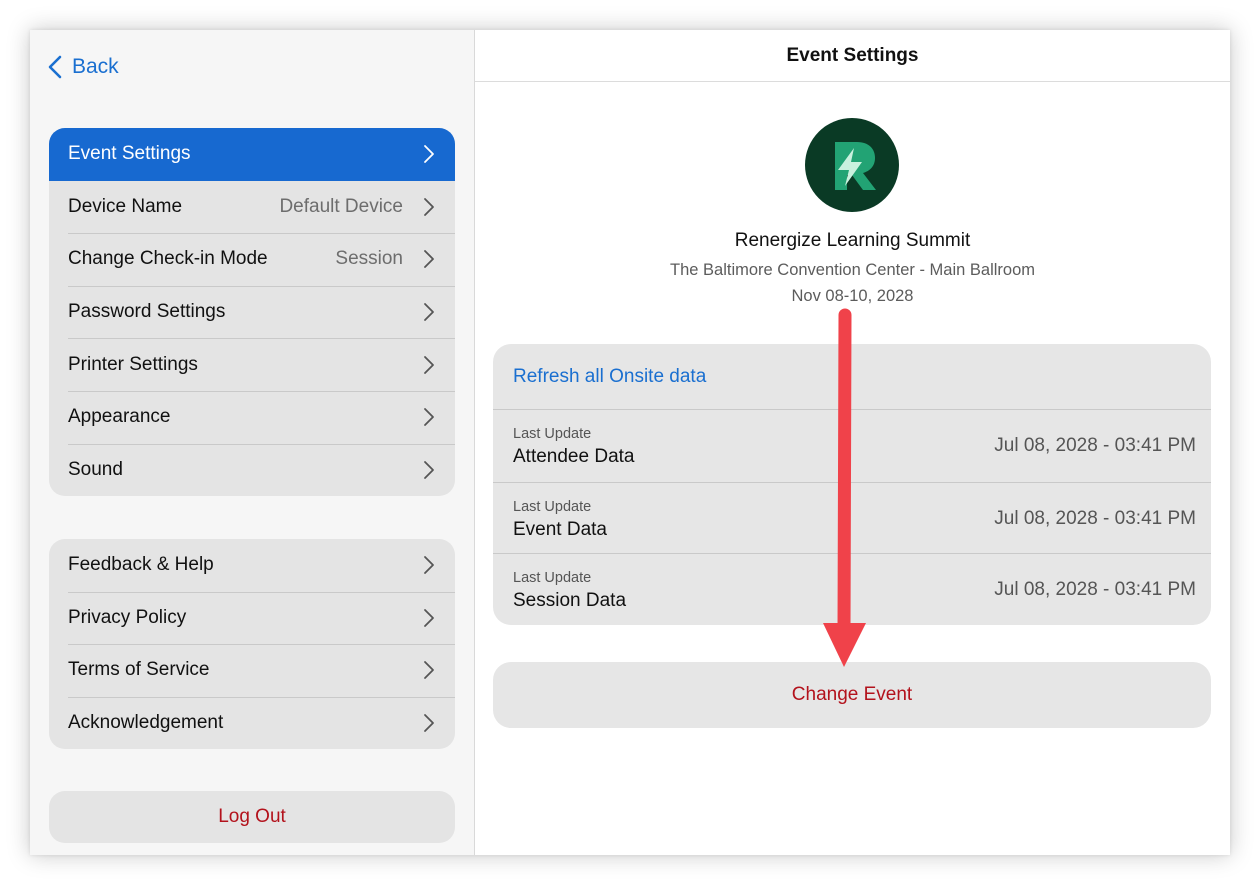  Describe the element at coordinates (852, 240) in the screenshot. I see `event-name: Renergize Learning Summit` at that location.